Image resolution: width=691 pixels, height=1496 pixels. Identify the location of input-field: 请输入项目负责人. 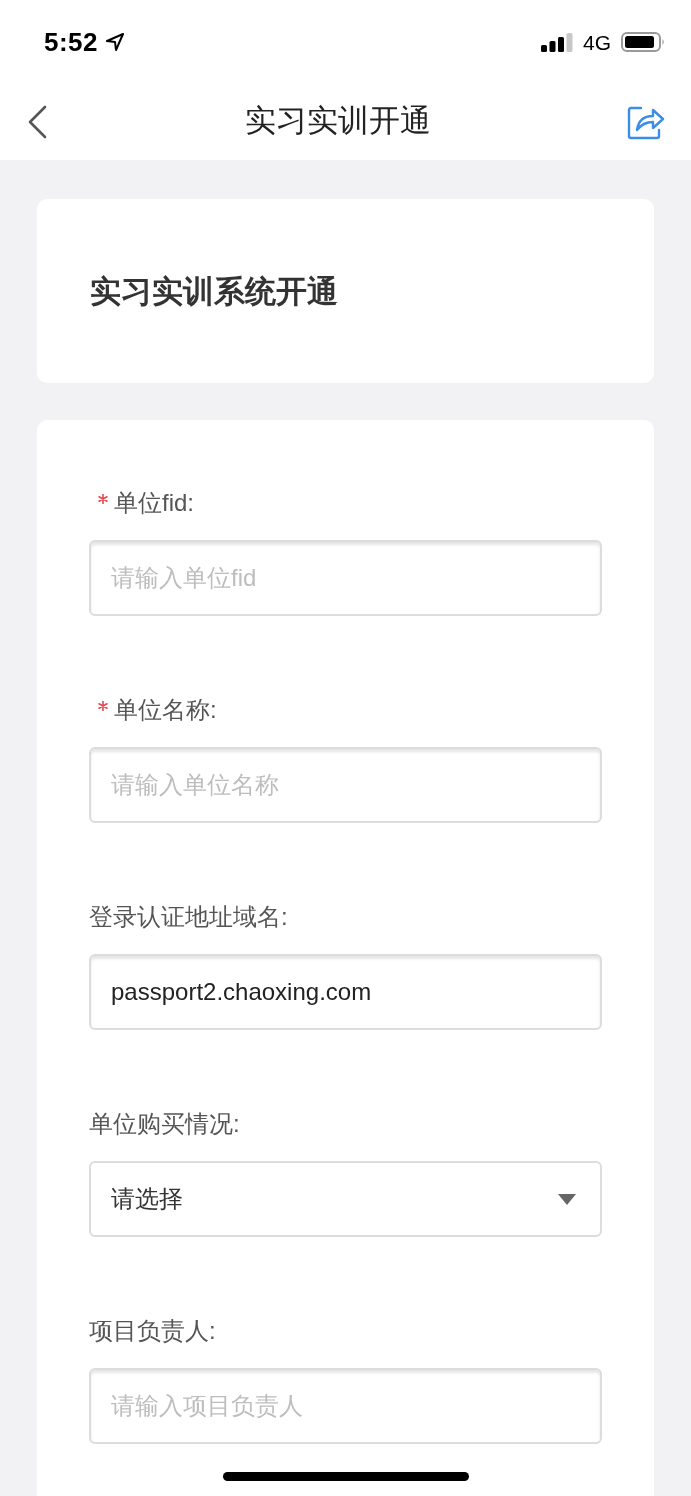
(345, 1406).